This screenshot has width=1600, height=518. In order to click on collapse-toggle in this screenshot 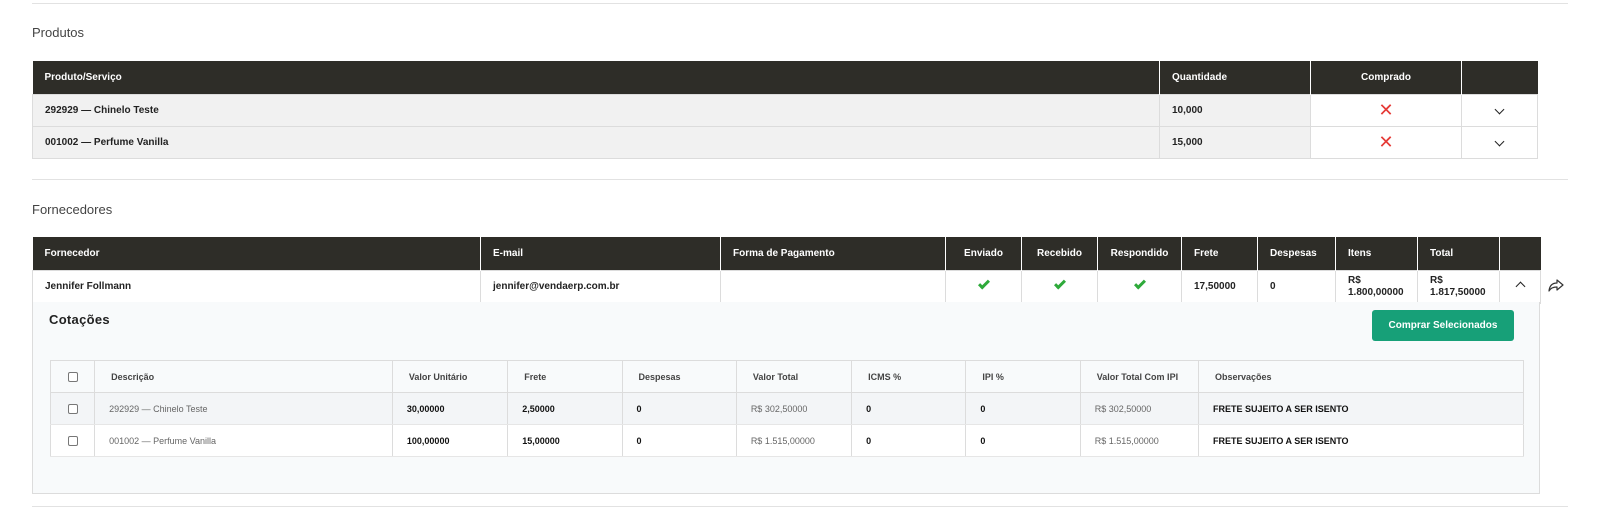, I will do `click(1520, 286)`.